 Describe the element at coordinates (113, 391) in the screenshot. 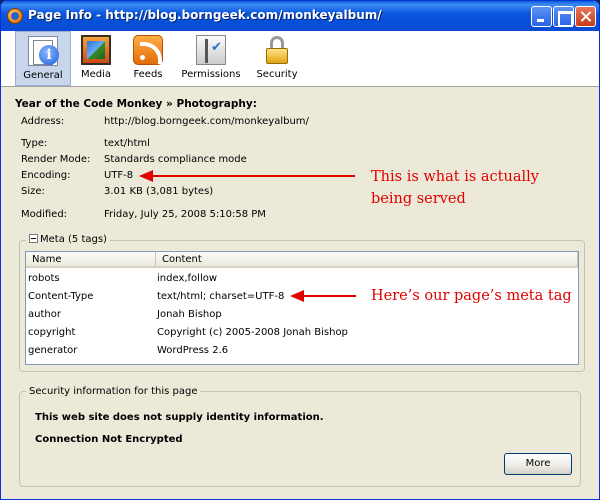

I see `security-group-title: Security information for this page` at that location.